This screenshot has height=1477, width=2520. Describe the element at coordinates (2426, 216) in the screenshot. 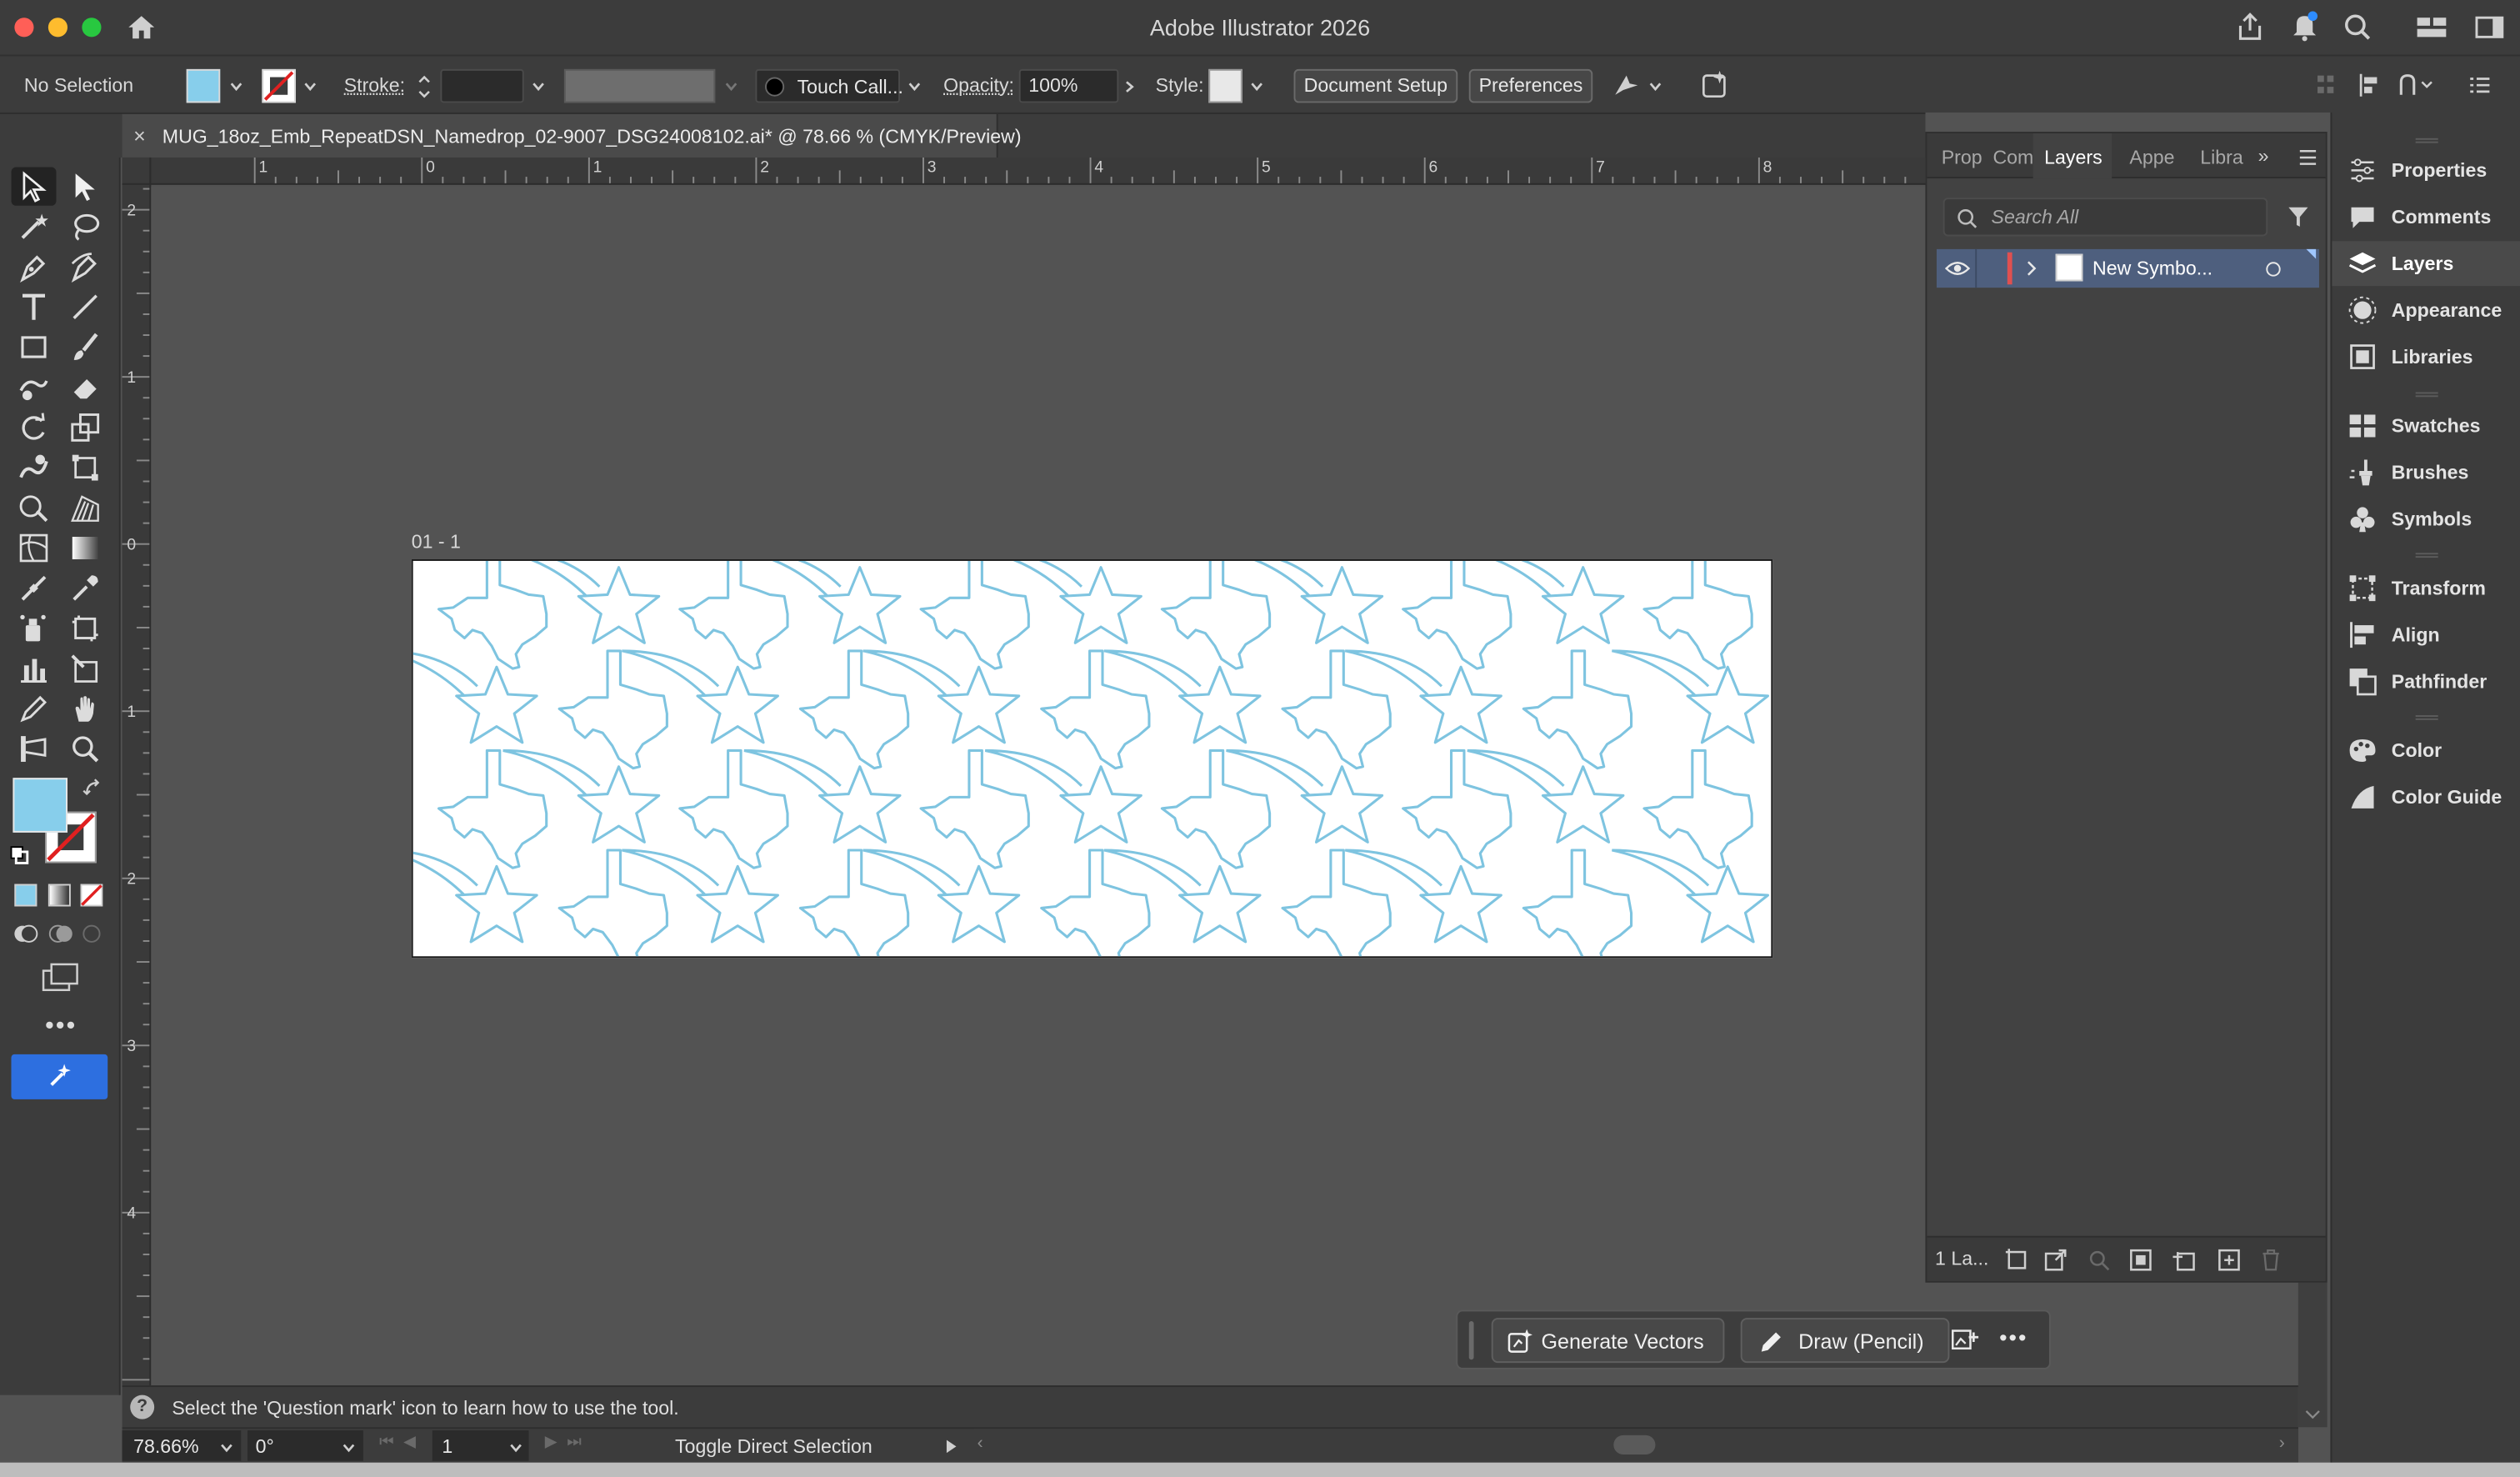

I see `dock-comments: Comments` at that location.